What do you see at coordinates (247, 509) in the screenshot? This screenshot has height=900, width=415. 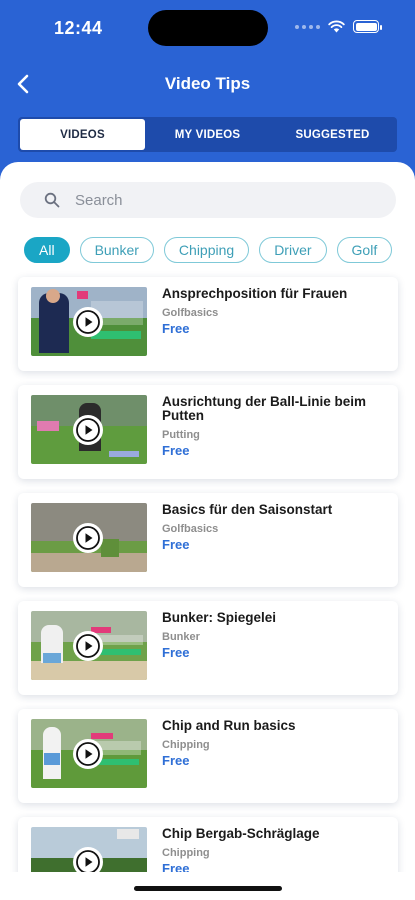 I see `video-title: Basics für den Saisonstart` at bounding box center [247, 509].